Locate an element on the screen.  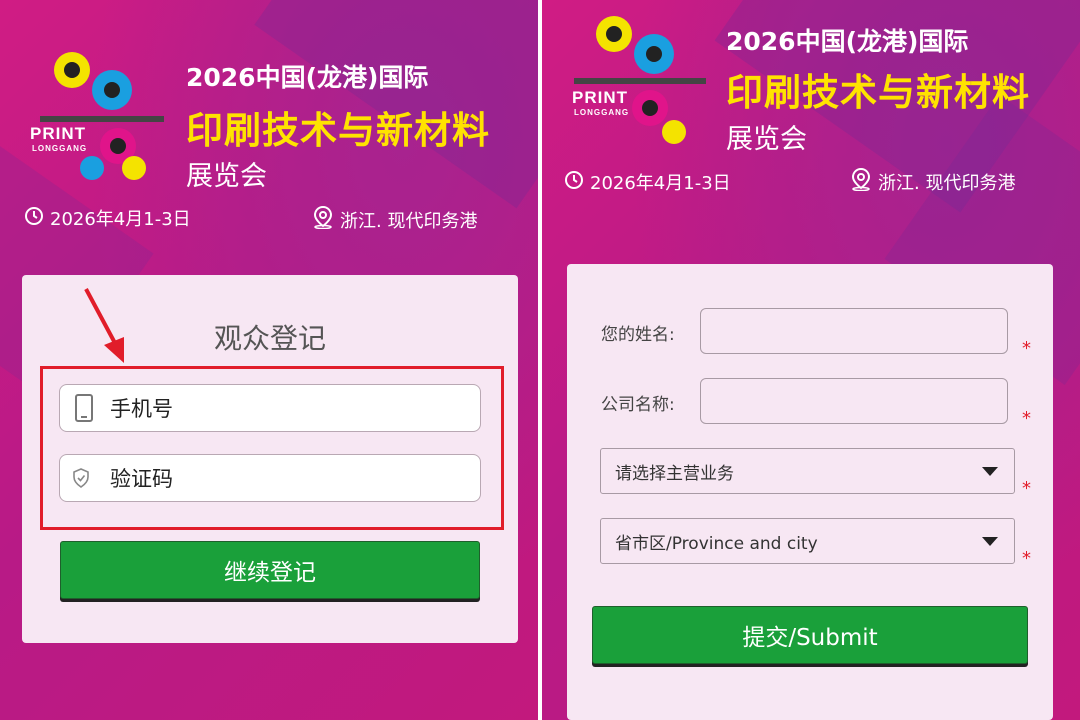
business-select: 请选择主营业务 is located at coordinates (807, 471).